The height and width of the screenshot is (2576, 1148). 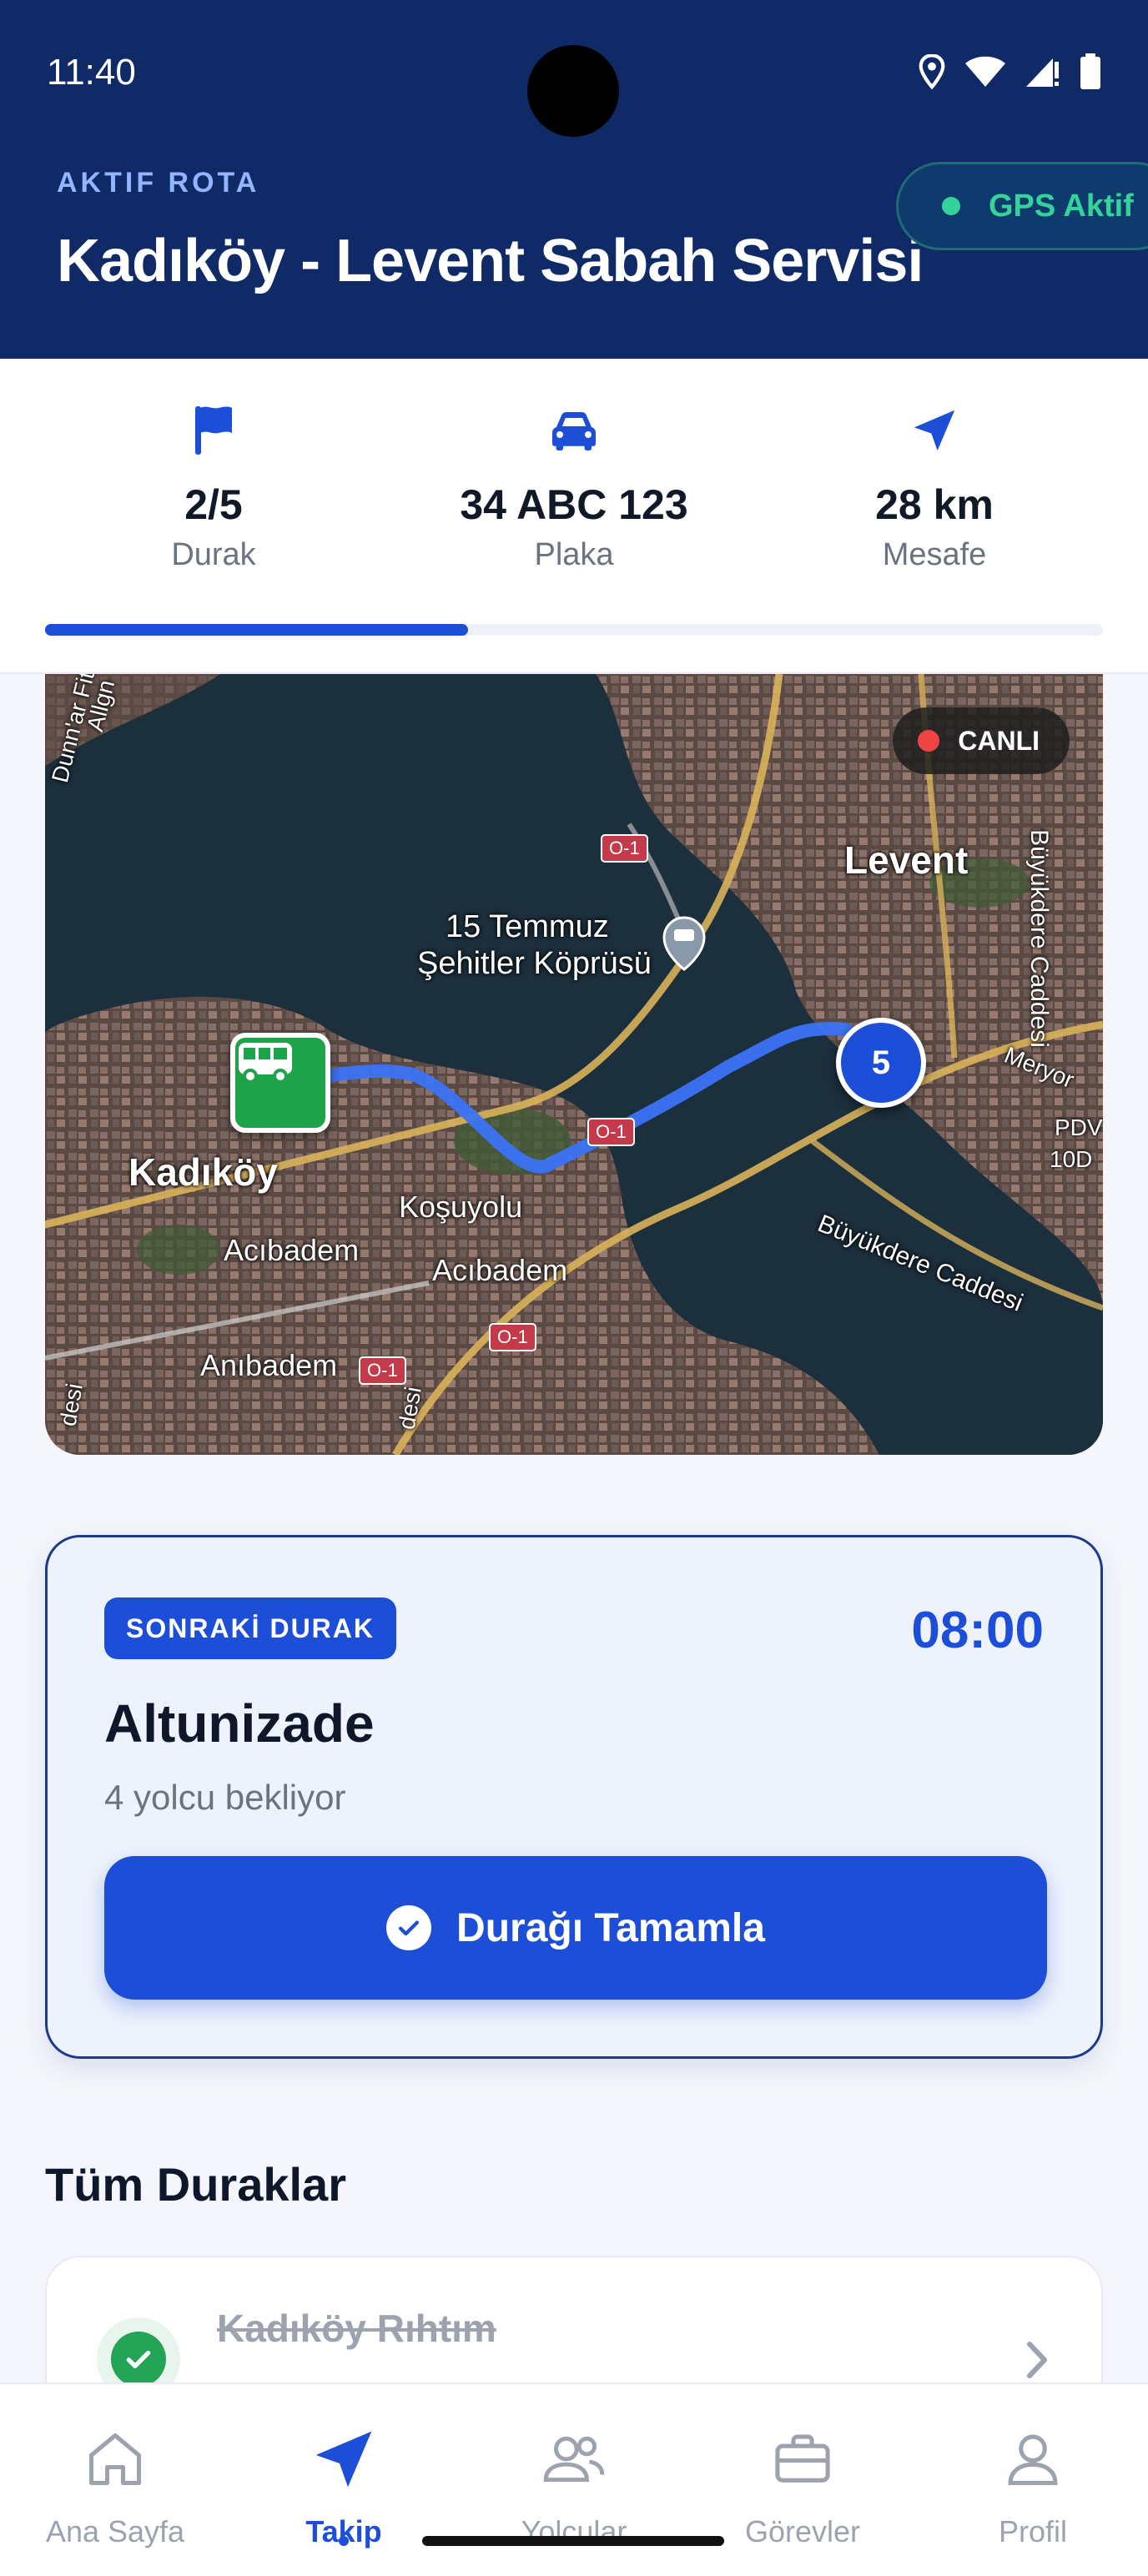 What do you see at coordinates (409, 1927) in the screenshot?
I see `check-circle-icon` at bounding box center [409, 1927].